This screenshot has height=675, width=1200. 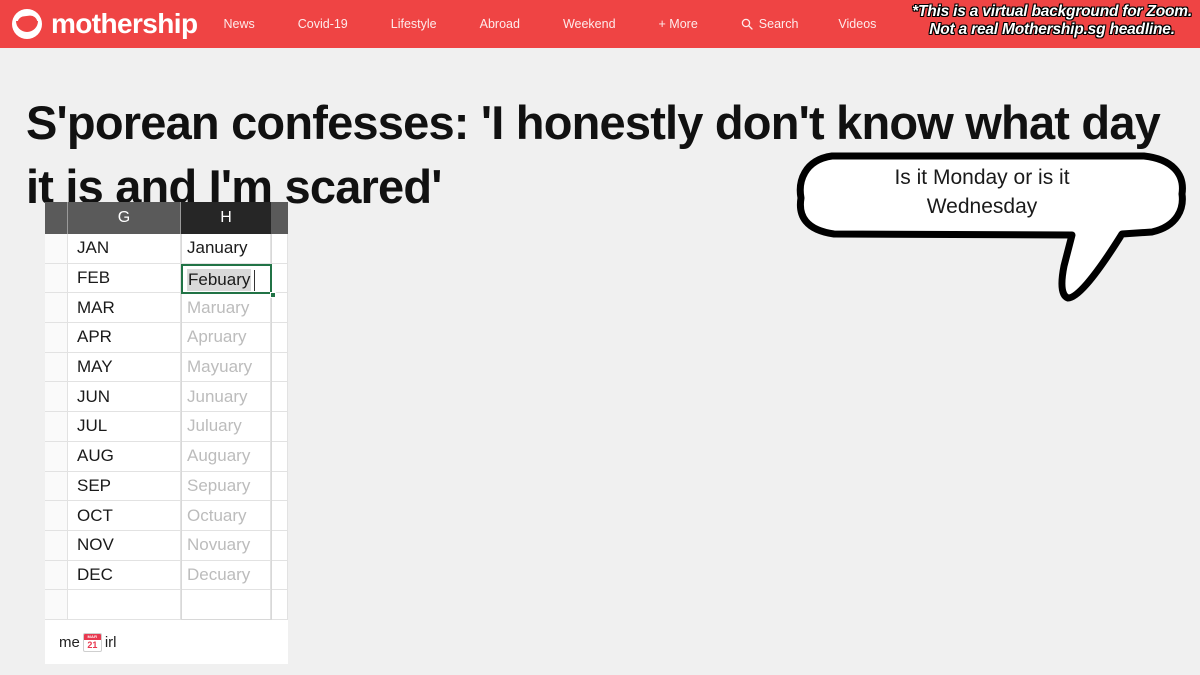 I want to click on nav-item-label: Abroad, so click(x=499, y=23).